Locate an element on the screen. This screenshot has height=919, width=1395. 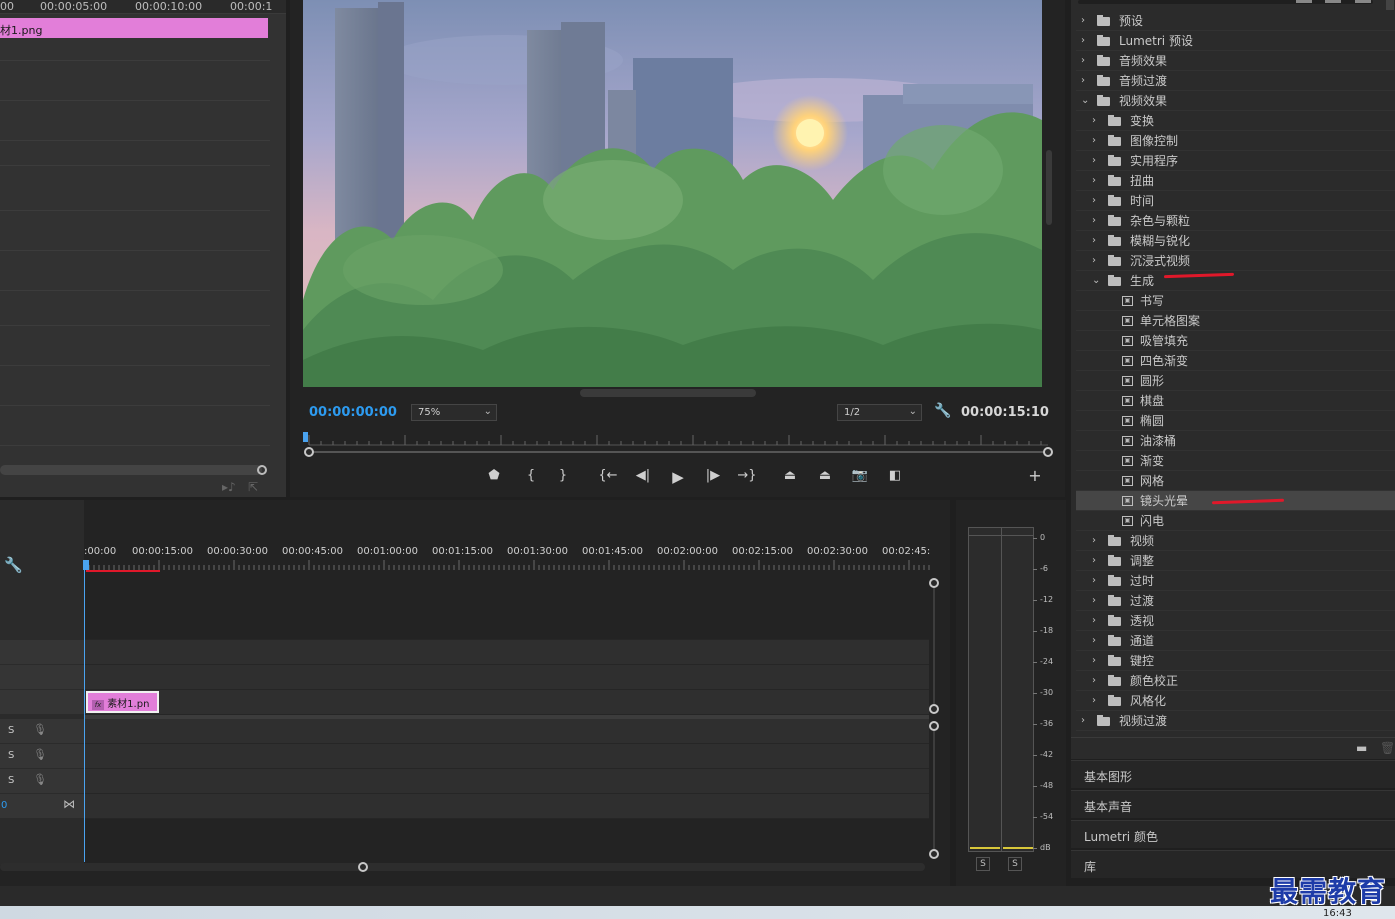
effects-top-scroll is located at coordinates (1390, 5).